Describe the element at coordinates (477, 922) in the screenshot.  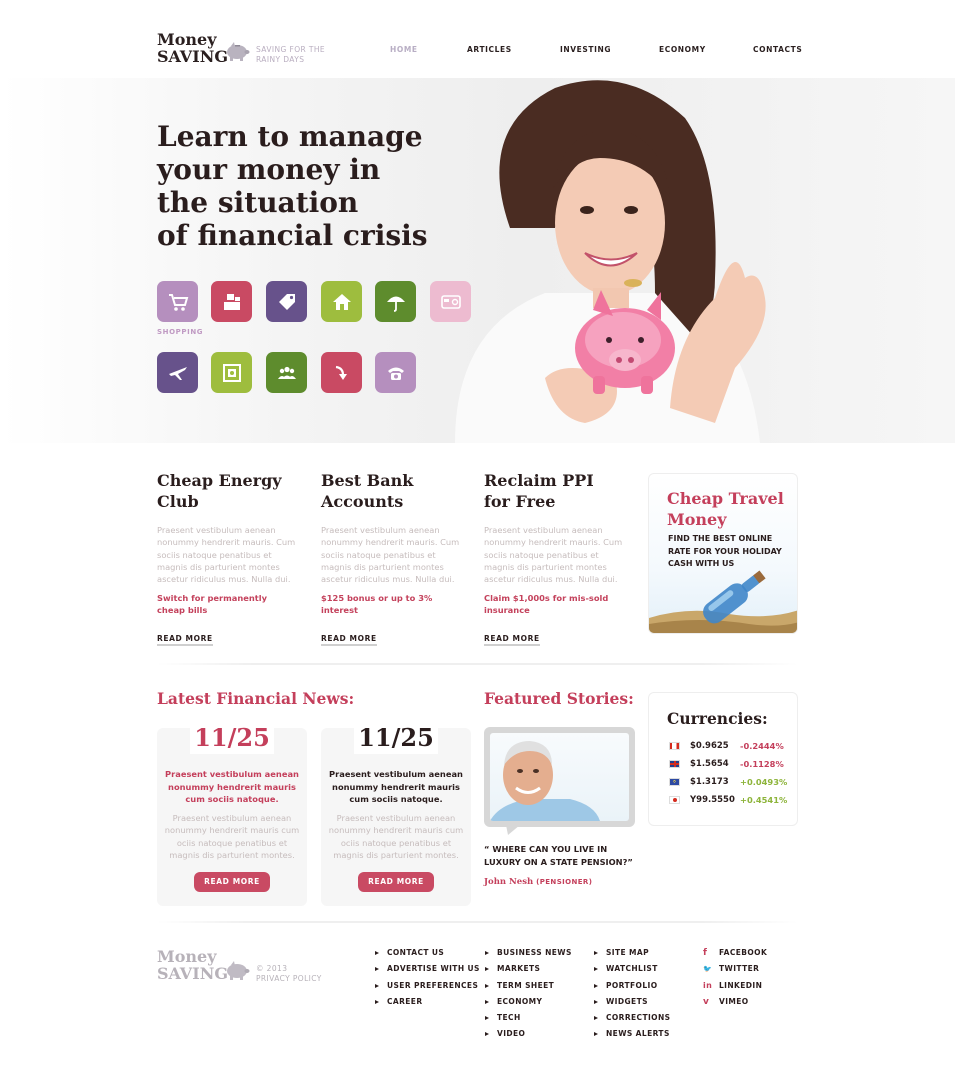
I see `footer-divider` at that location.